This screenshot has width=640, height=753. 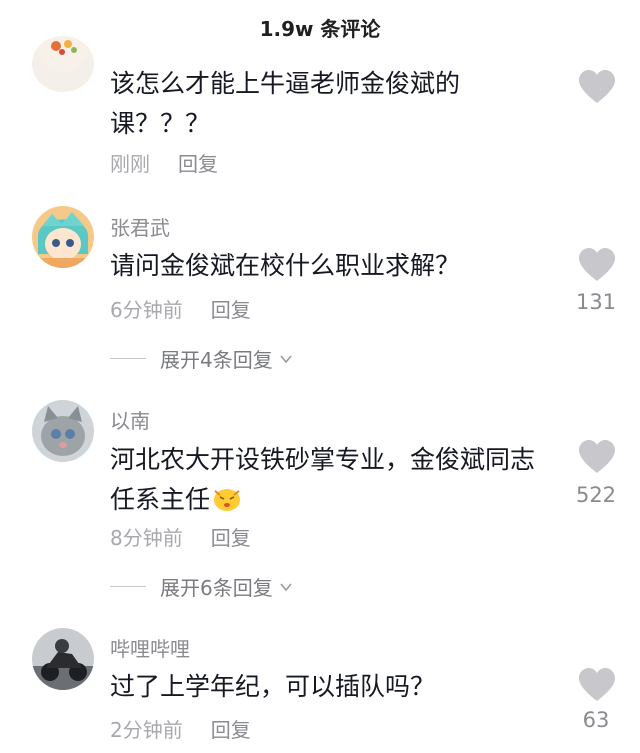 I want to click on comments-header: 1.9w 条评论, so click(x=320, y=29).